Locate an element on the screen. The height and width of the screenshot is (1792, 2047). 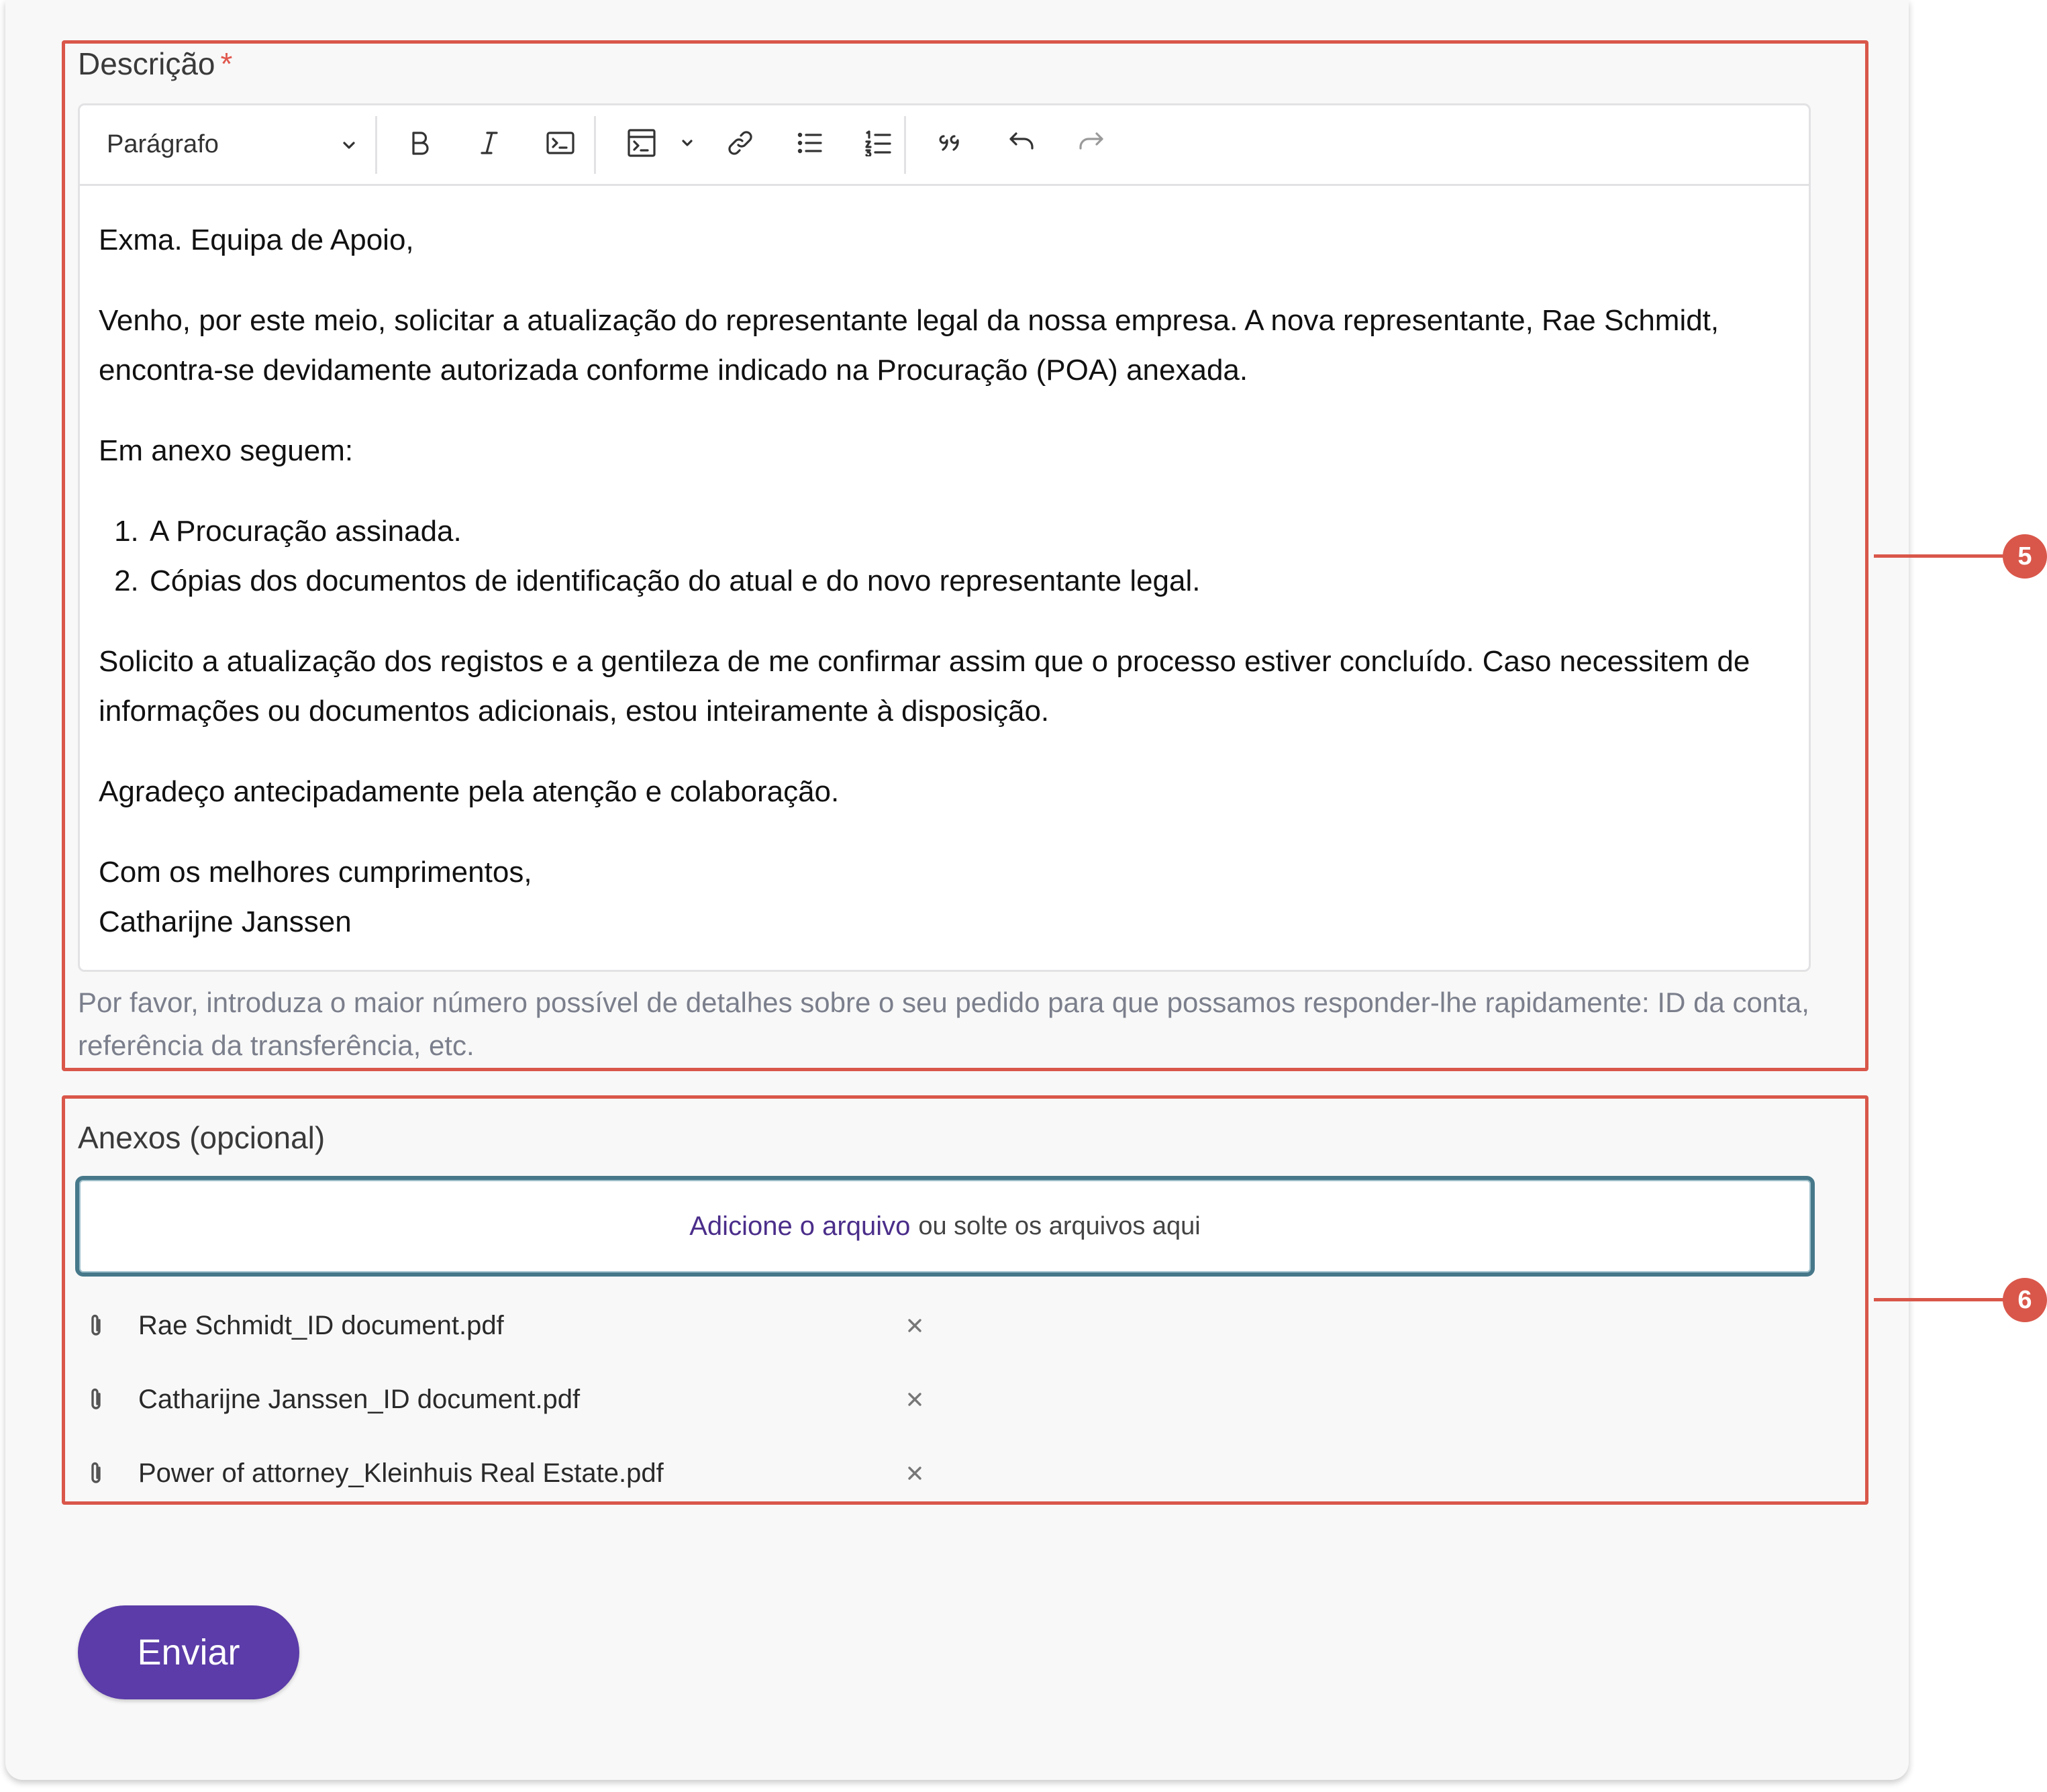
list-item: A Procuração assinada. is located at coordinates (968, 531).